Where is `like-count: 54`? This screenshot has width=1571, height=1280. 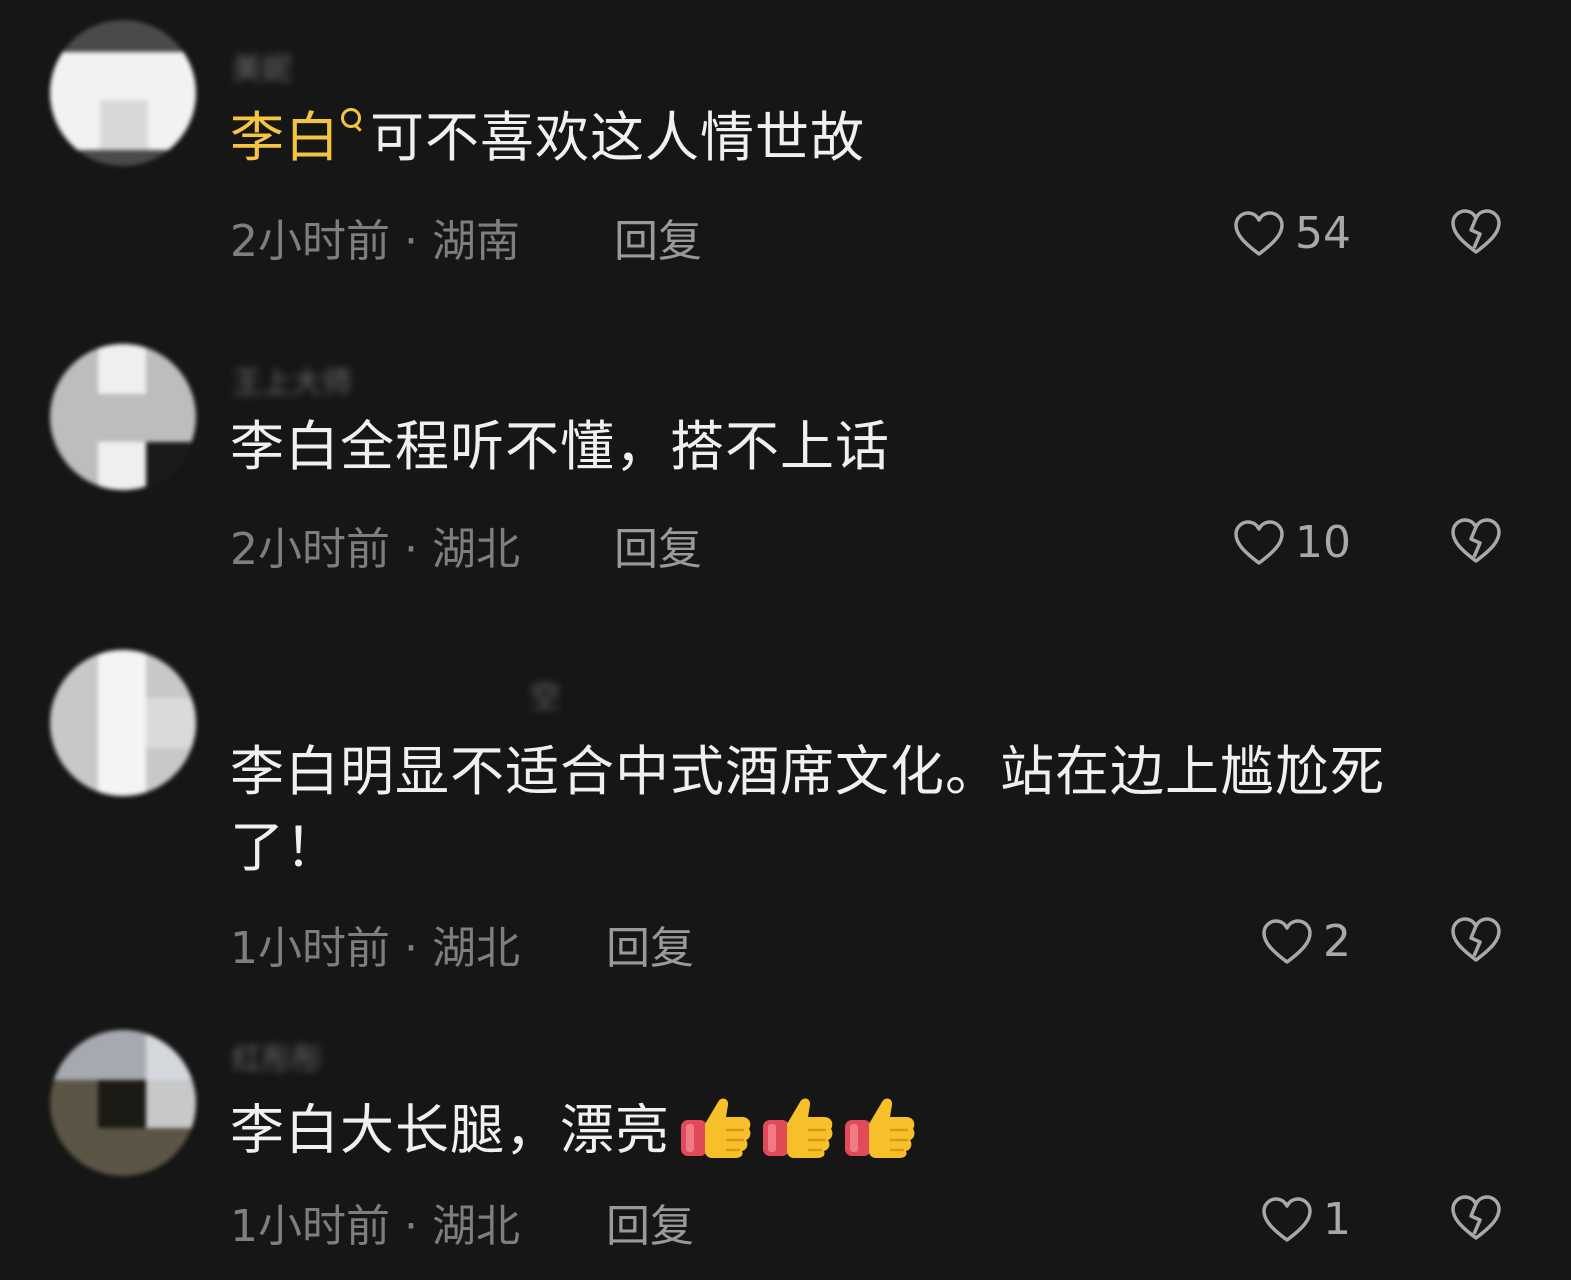 like-count: 54 is located at coordinates (1323, 233).